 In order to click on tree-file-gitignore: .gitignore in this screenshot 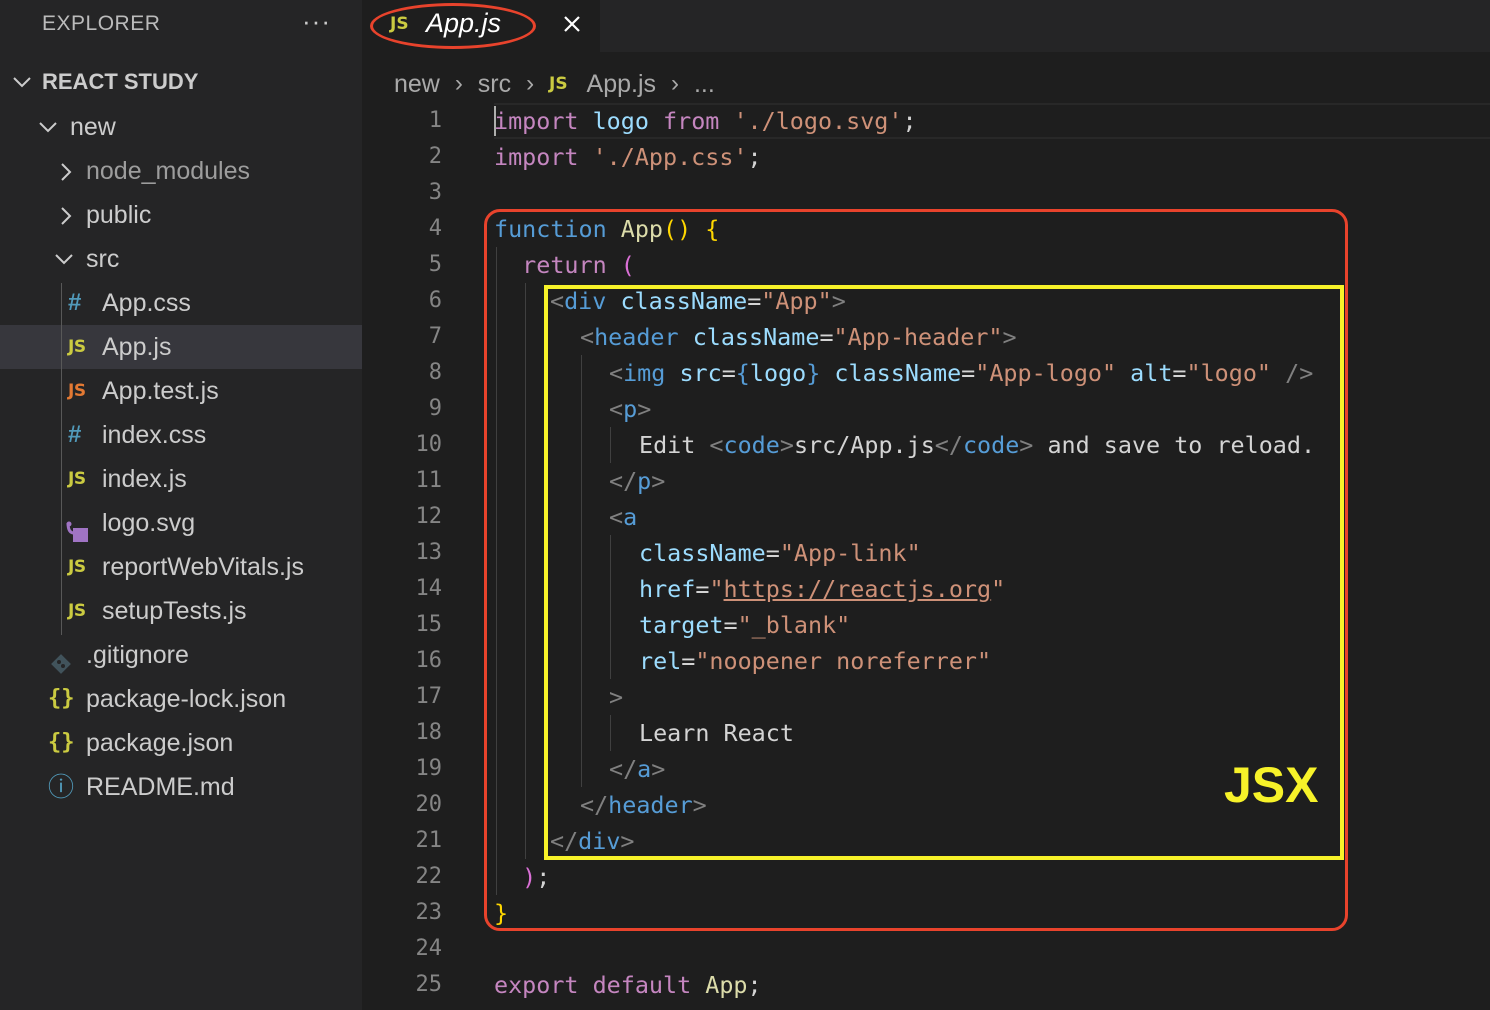, I will do `click(181, 655)`.